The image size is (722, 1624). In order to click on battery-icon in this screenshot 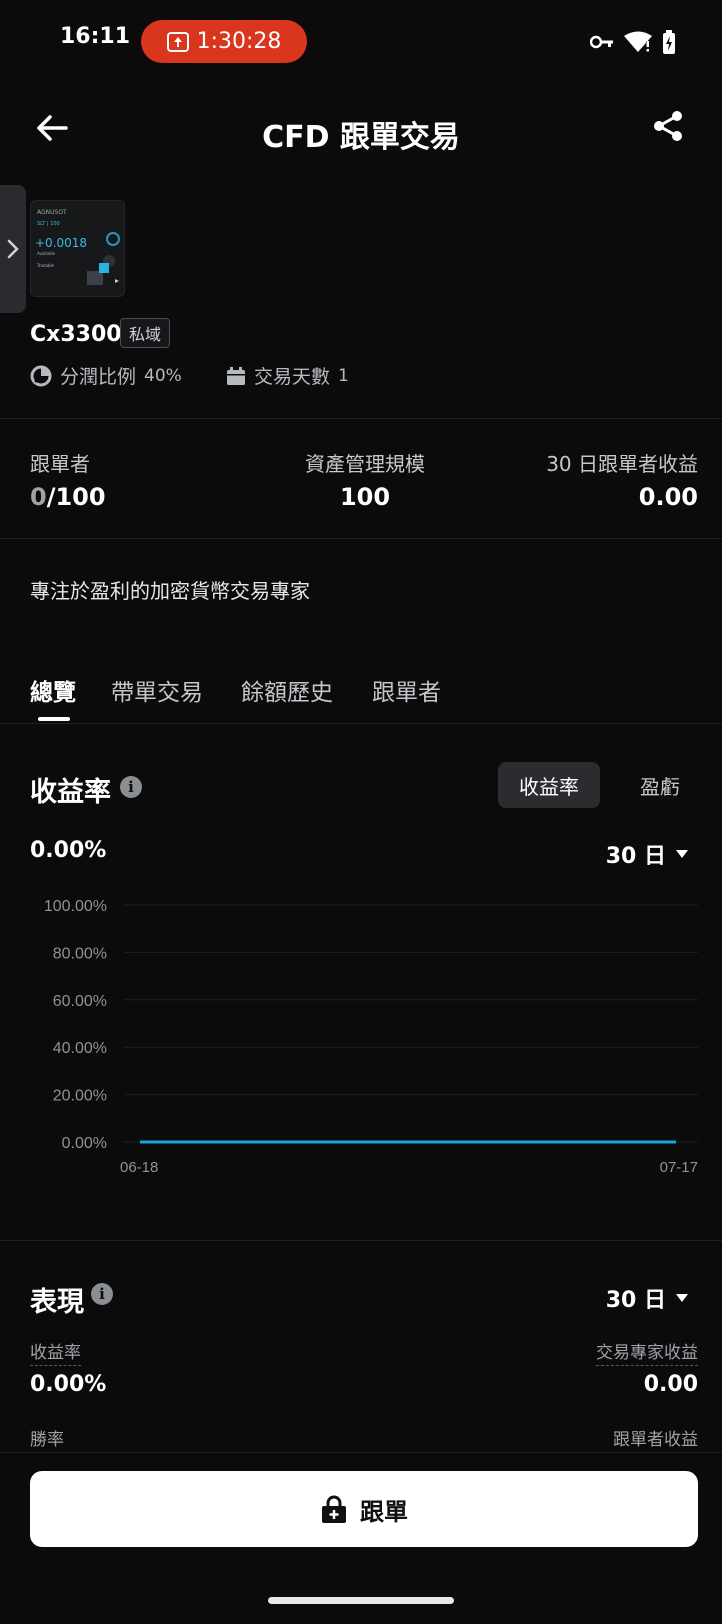, I will do `click(669, 42)`.